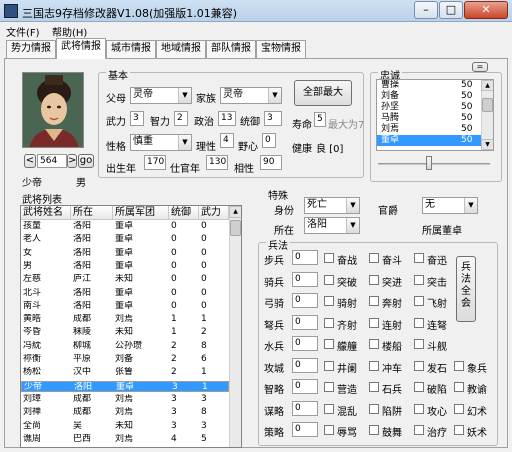  I want to click on close-button: ✕, so click(486, 10).